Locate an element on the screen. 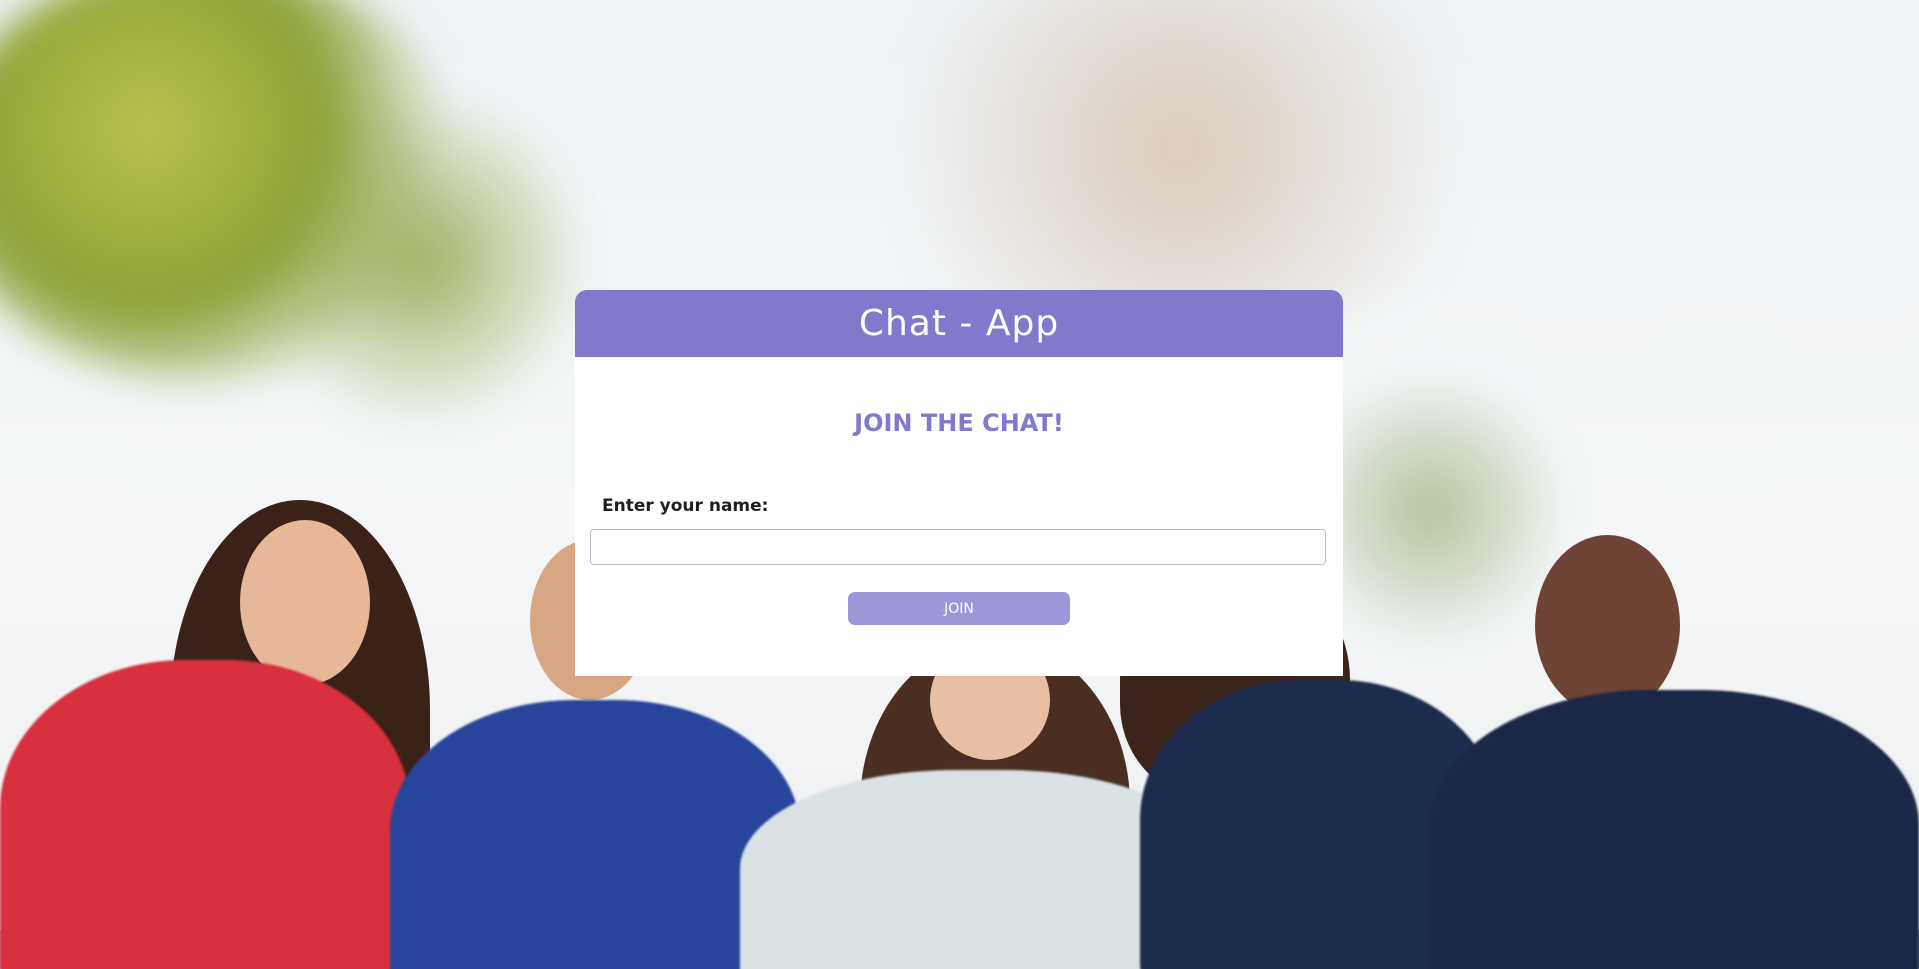  person-1-face is located at coordinates (305, 602).